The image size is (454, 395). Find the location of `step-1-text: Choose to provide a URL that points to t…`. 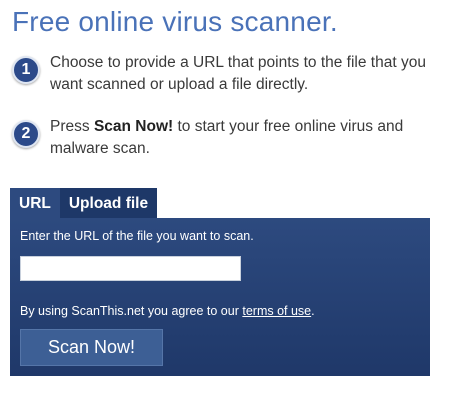

step-1-text: Choose to provide a URL that points to t… is located at coordinates (238, 73).